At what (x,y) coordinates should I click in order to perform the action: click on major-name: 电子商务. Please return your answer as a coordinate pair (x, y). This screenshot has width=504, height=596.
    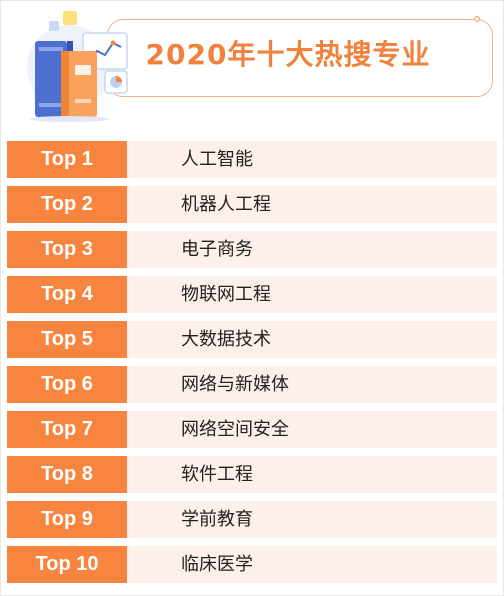
    Looking at the image, I should click on (217, 249).